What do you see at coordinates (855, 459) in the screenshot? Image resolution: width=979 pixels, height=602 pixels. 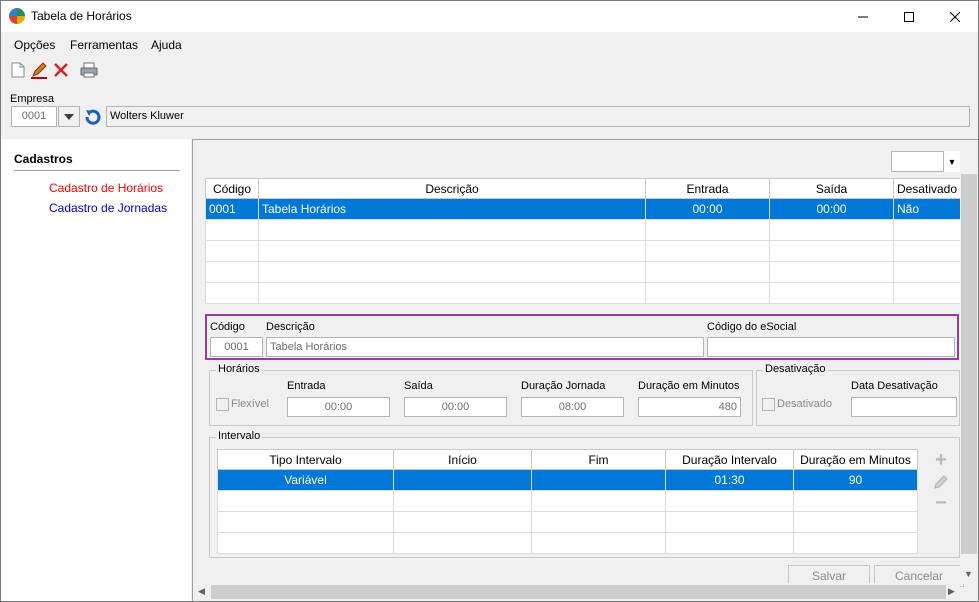 I see `column-header-duracao-minutos: Duração em Minutos` at bounding box center [855, 459].